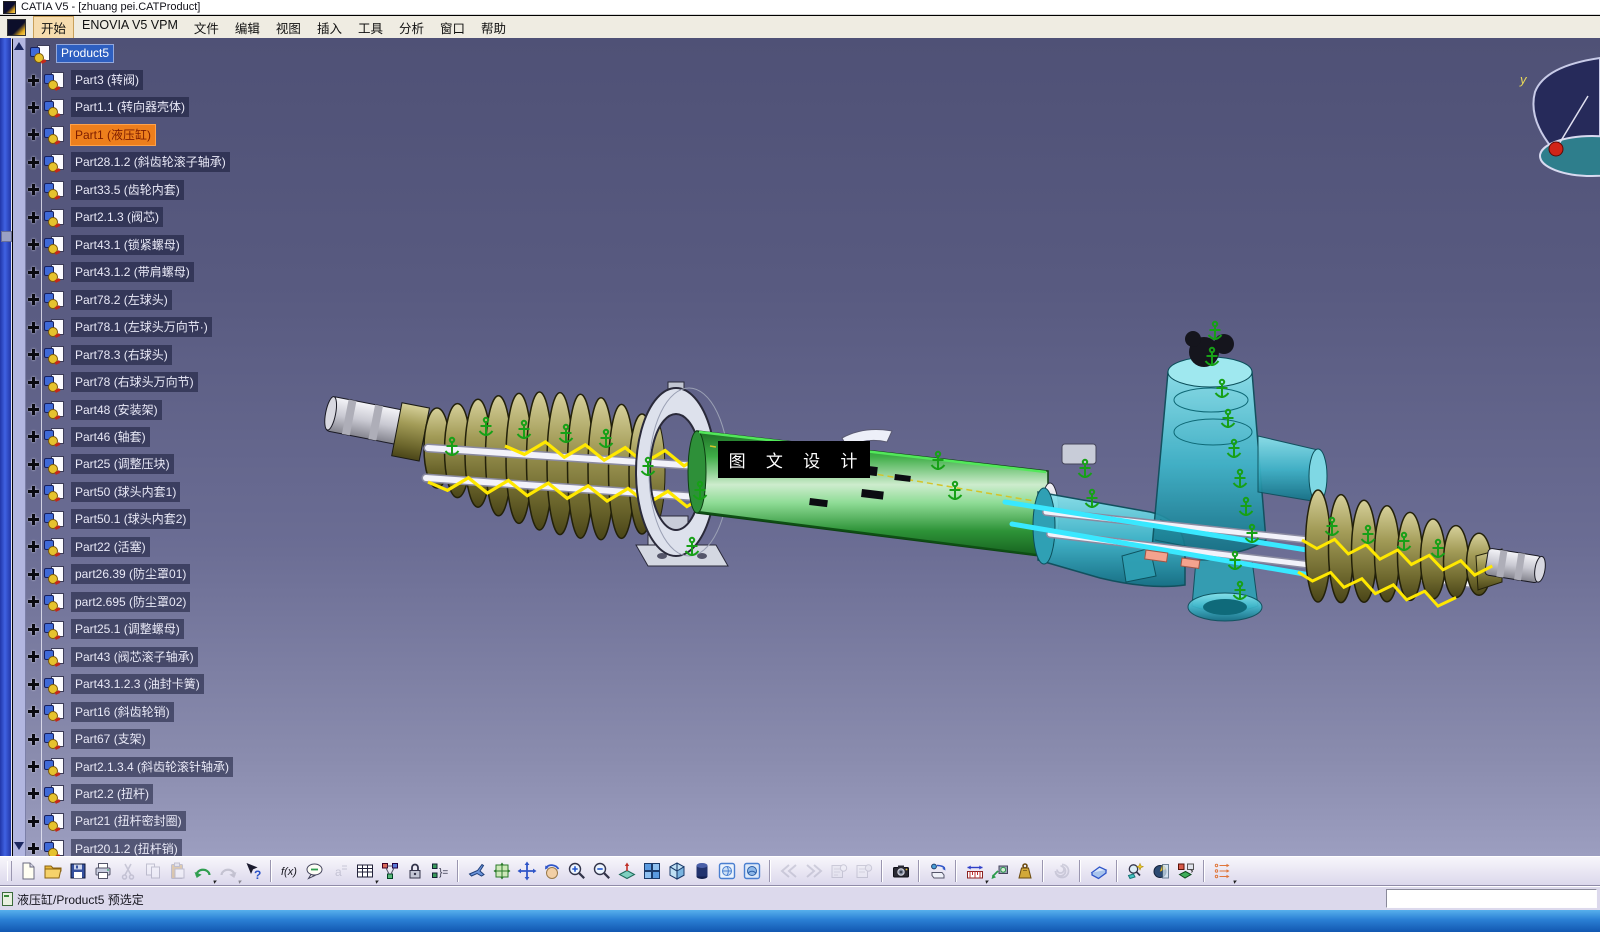  What do you see at coordinates (813, 871) in the screenshot?
I see `fast-forward-button` at bounding box center [813, 871].